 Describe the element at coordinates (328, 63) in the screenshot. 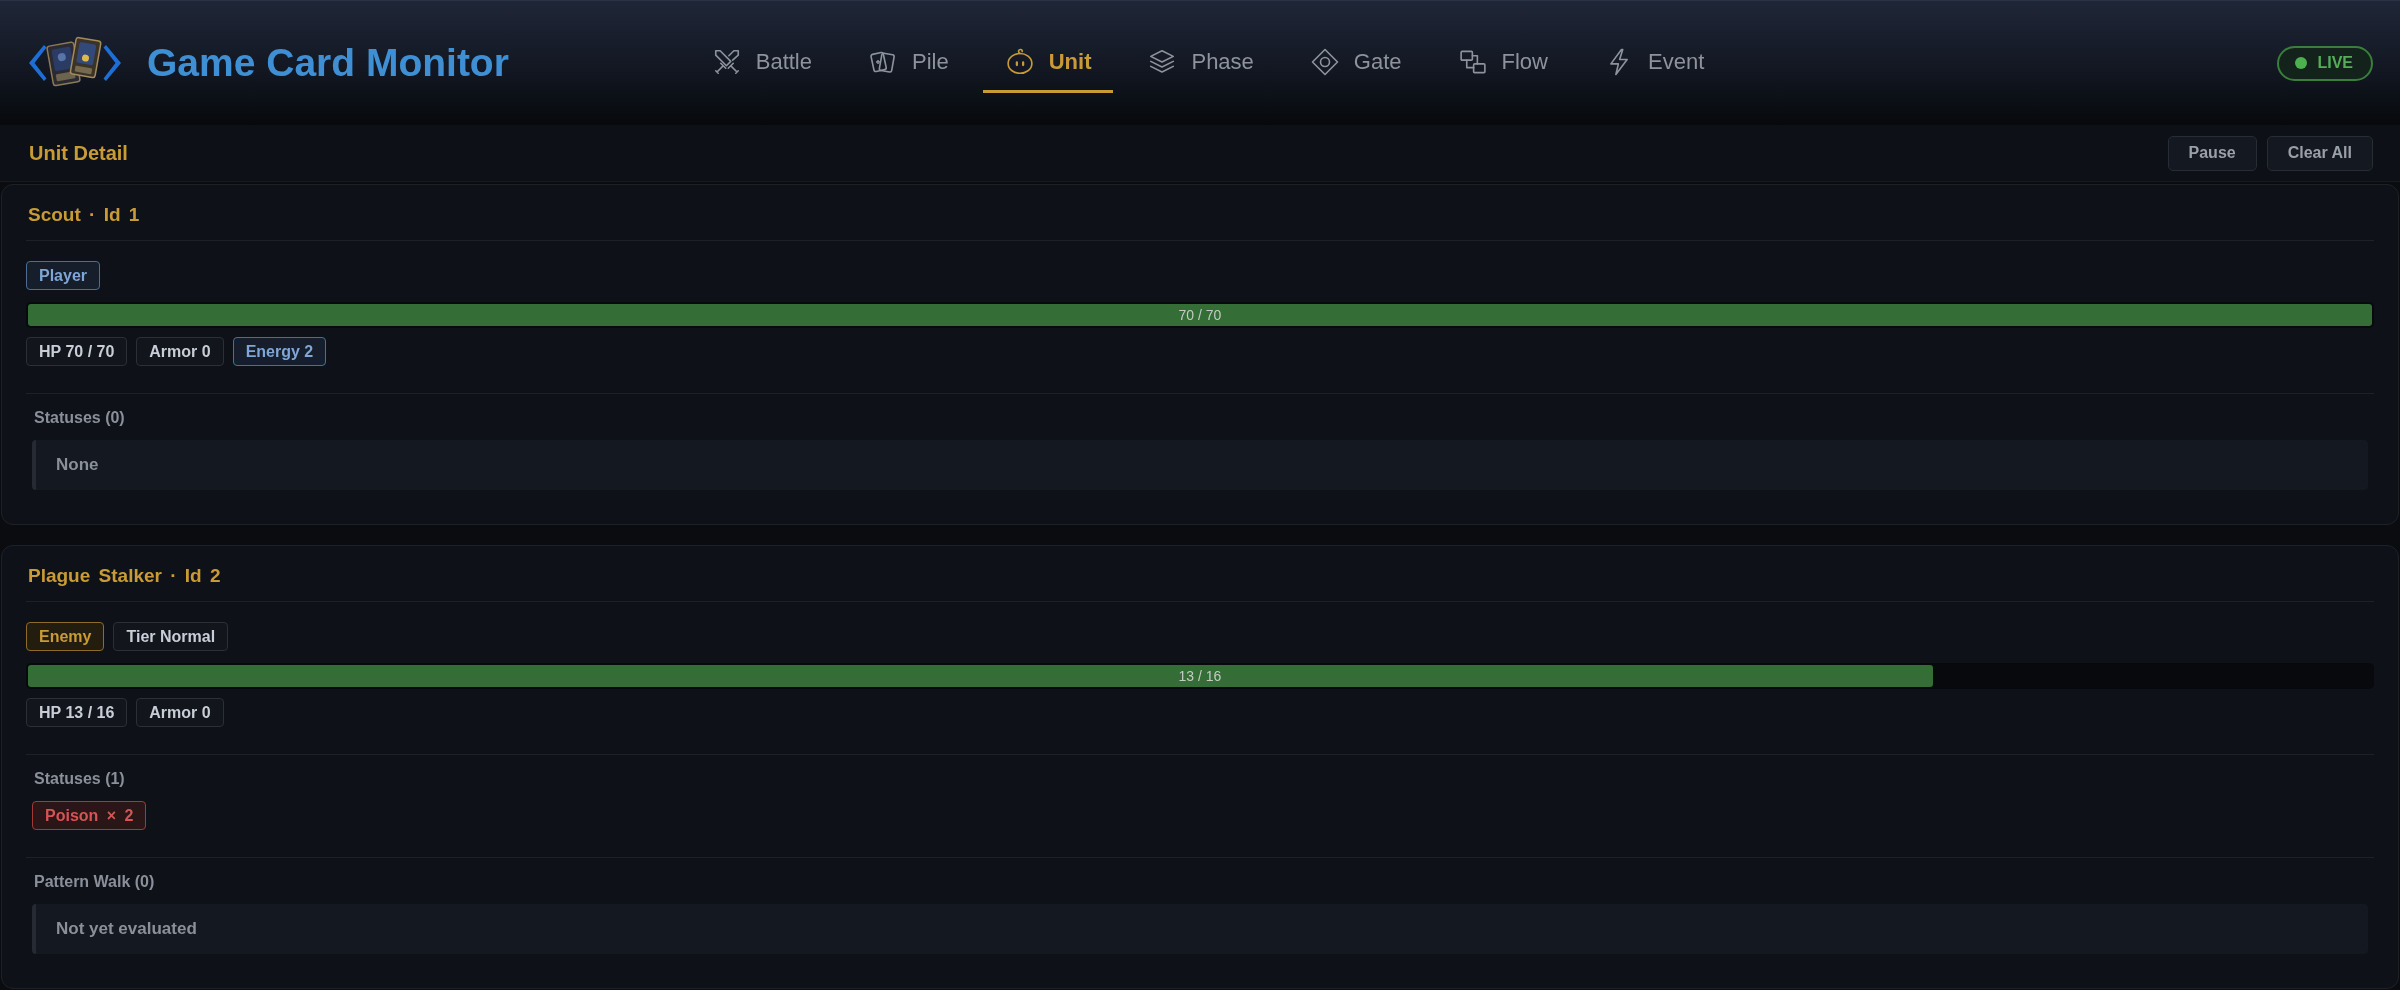

I see `app-title: Game Card Monitor` at that location.